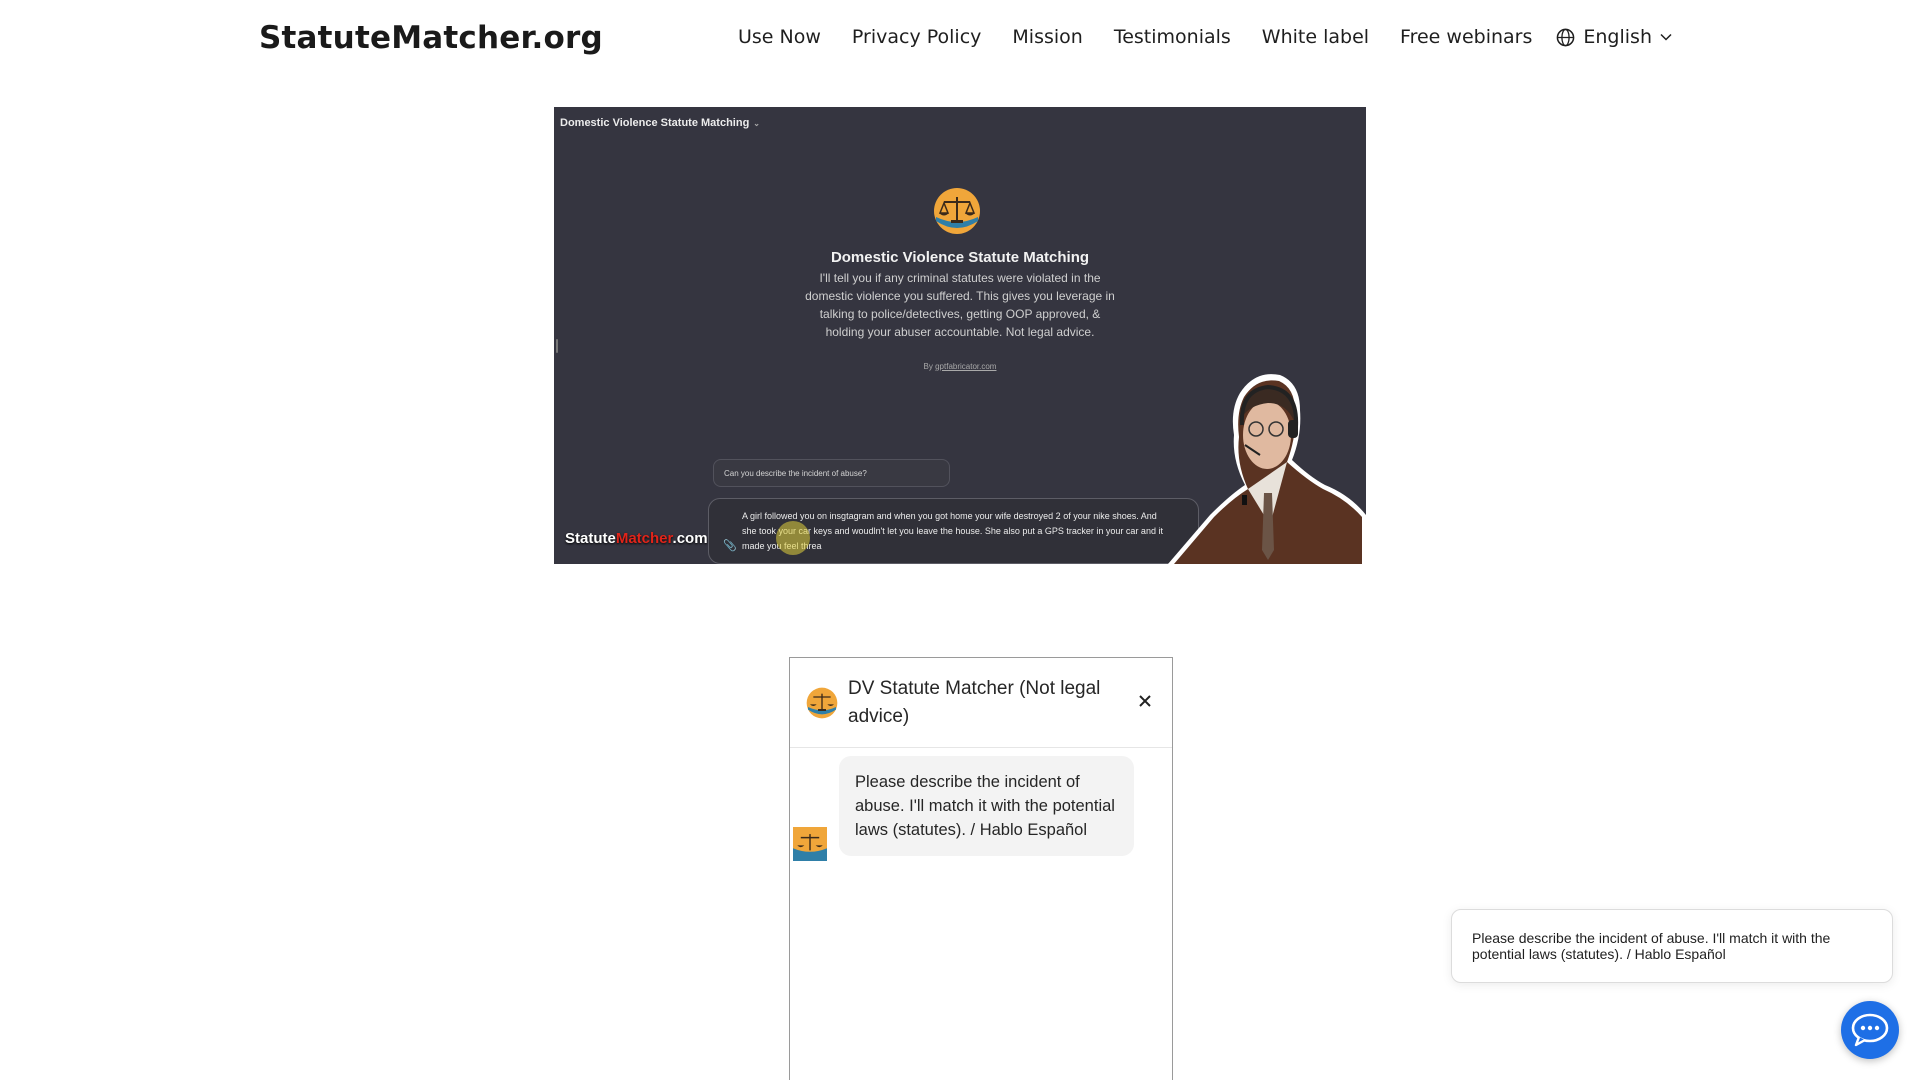  I want to click on bot-avatar-icon, so click(810, 844).